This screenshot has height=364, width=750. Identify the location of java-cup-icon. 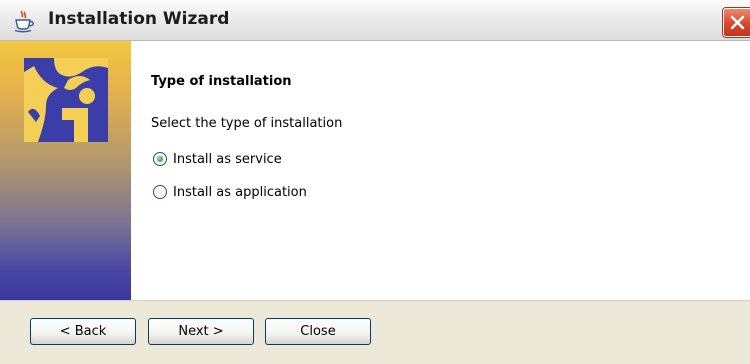
(24, 21).